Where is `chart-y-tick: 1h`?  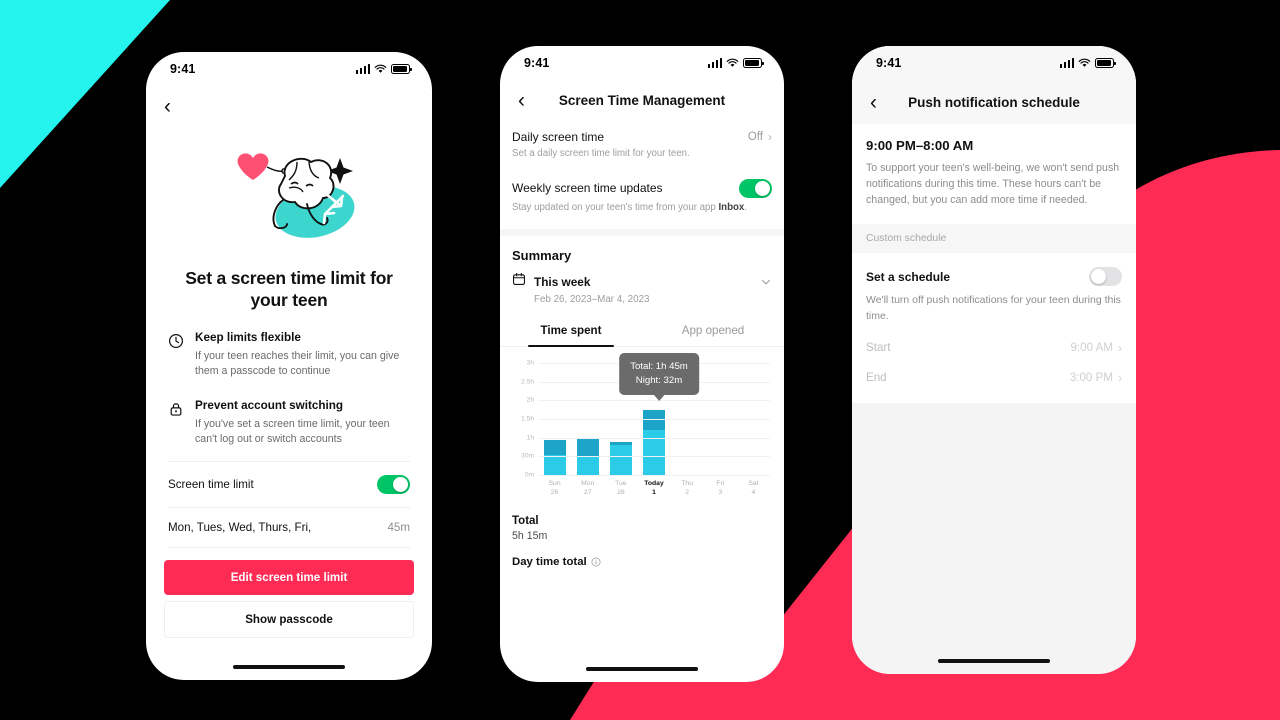
chart-y-tick: 1h is located at coordinates (530, 438).